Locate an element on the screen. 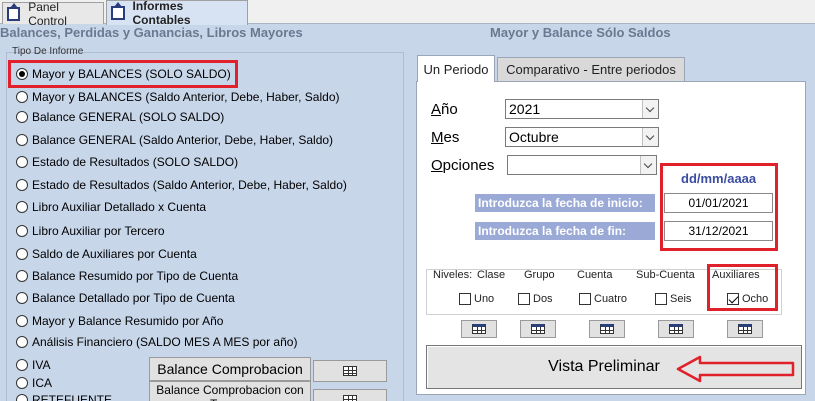 This screenshot has height=401, width=815. radio-libro-auxiliar-cuenta: Libro Auxiliar Detallado x Cuenta is located at coordinates (111, 207).